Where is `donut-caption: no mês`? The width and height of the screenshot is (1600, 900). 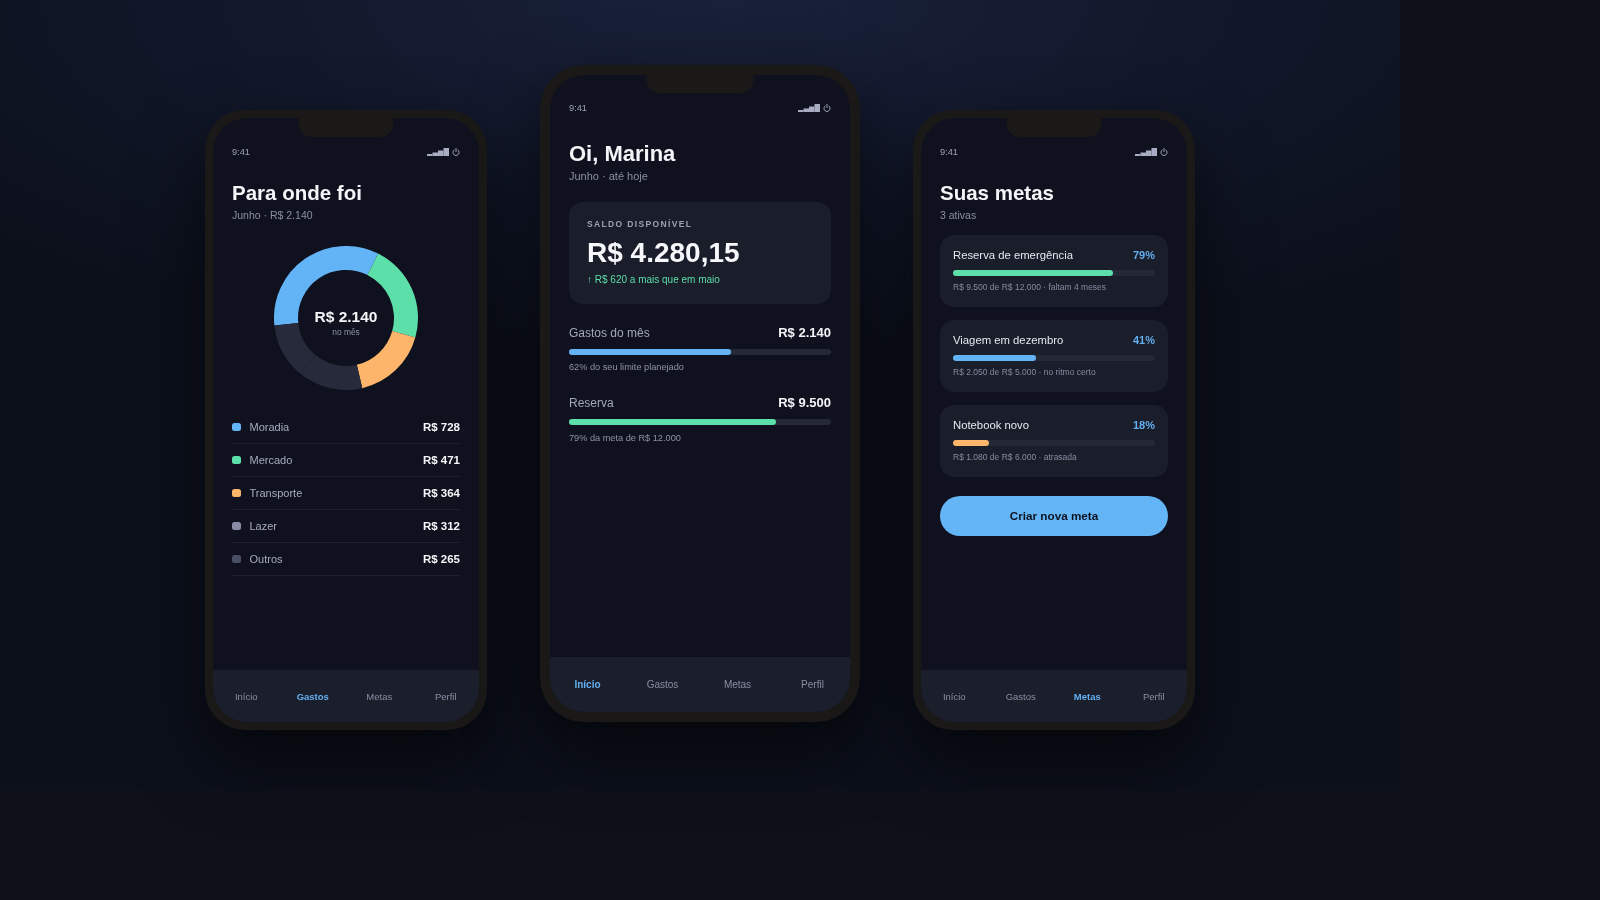
donut-caption: no mês is located at coordinates (346, 332).